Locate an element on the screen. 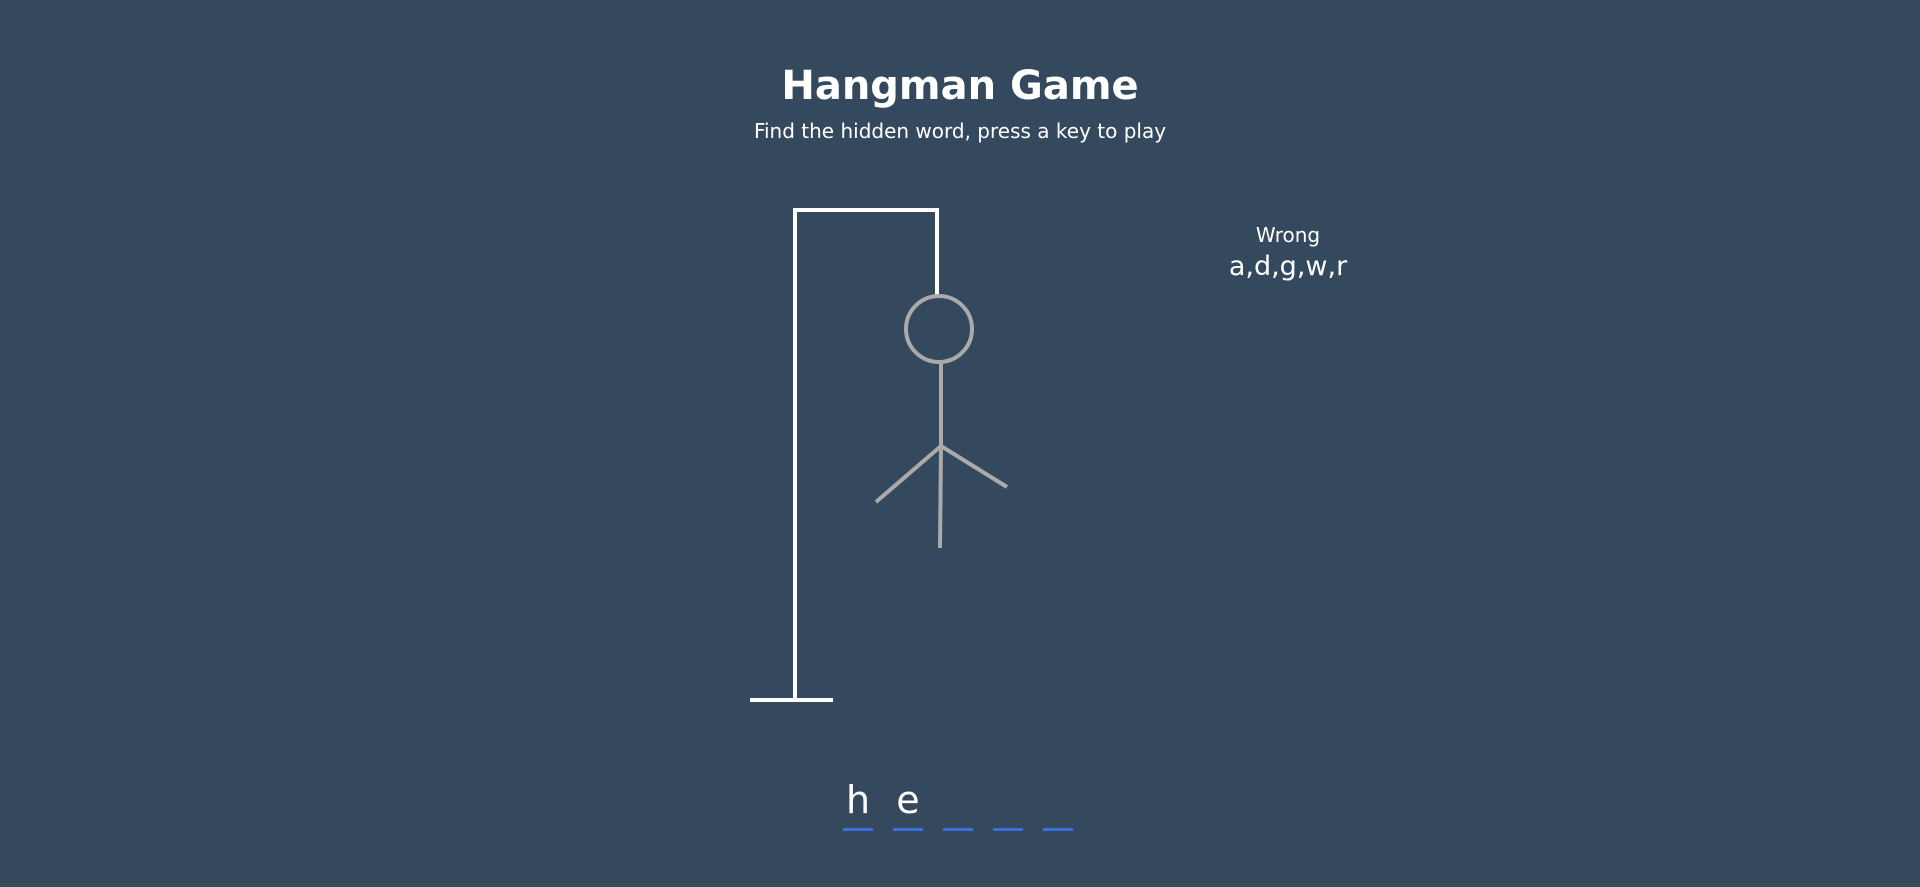 This screenshot has height=887, width=1920. figure-left-arm is located at coordinates (908, 474).